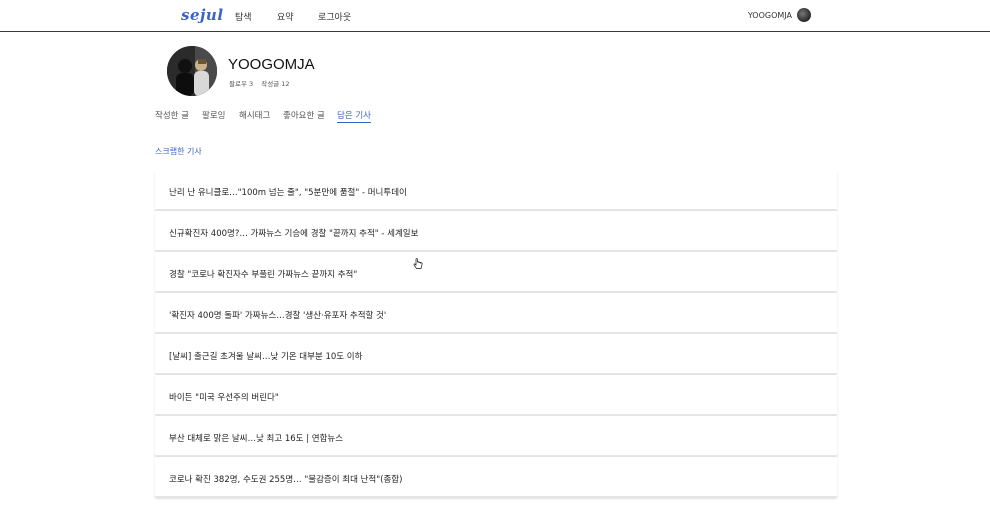  What do you see at coordinates (496, 190) in the screenshot?
I see `article-item: 난리 난 유니클로…"100m 넘는 줄", "5분만에 품절" - 머니투데이` at bounding box center [496, 190].